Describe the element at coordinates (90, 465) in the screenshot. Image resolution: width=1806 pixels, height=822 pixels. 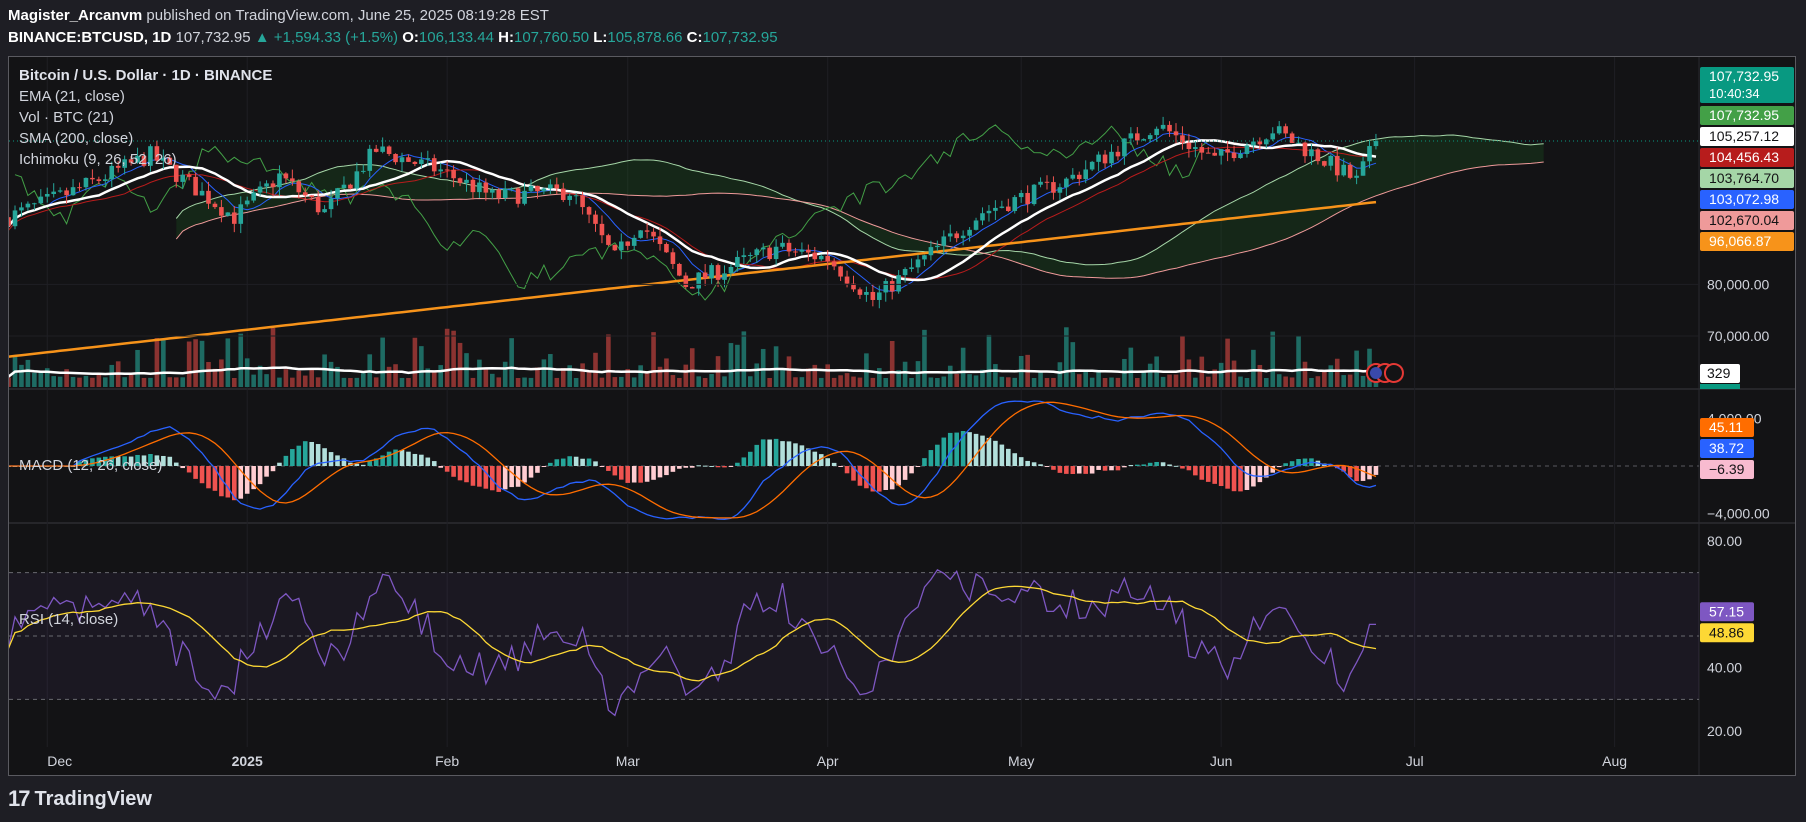
I see `legend-macd: MACD (12, 26, close)` at that location.